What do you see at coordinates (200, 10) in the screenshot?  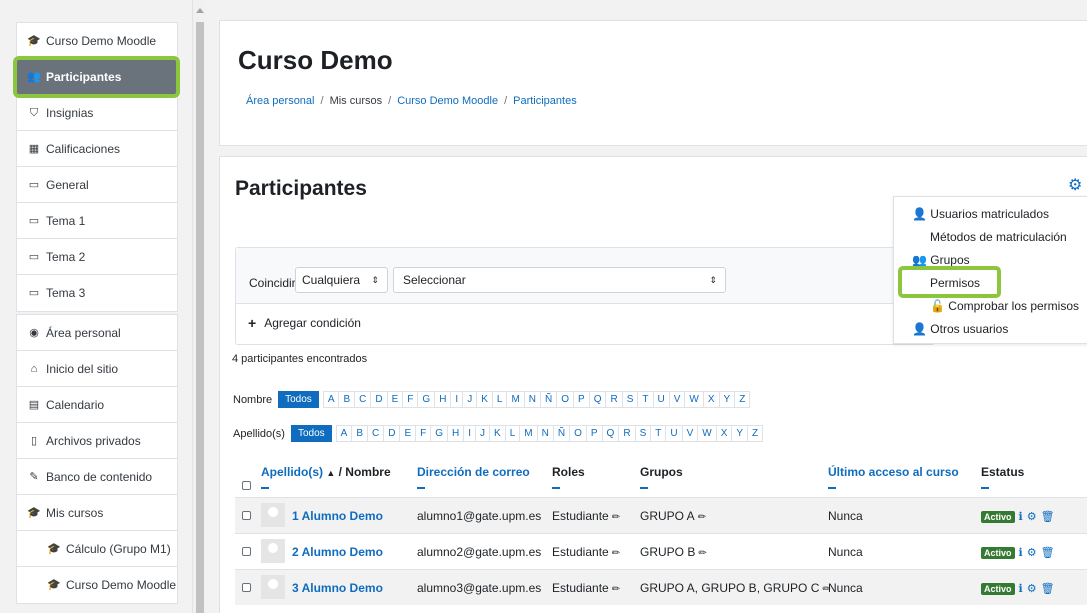 I see `scroll-up-arrow-icon` at bounding box center [200, 10].